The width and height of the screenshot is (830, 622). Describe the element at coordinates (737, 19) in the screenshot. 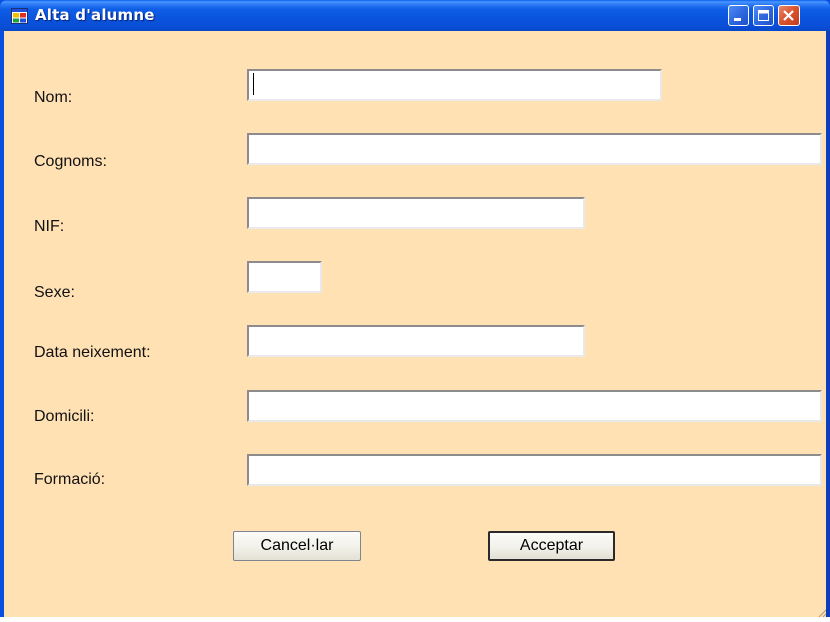

I see `minimize-icon` at that location.